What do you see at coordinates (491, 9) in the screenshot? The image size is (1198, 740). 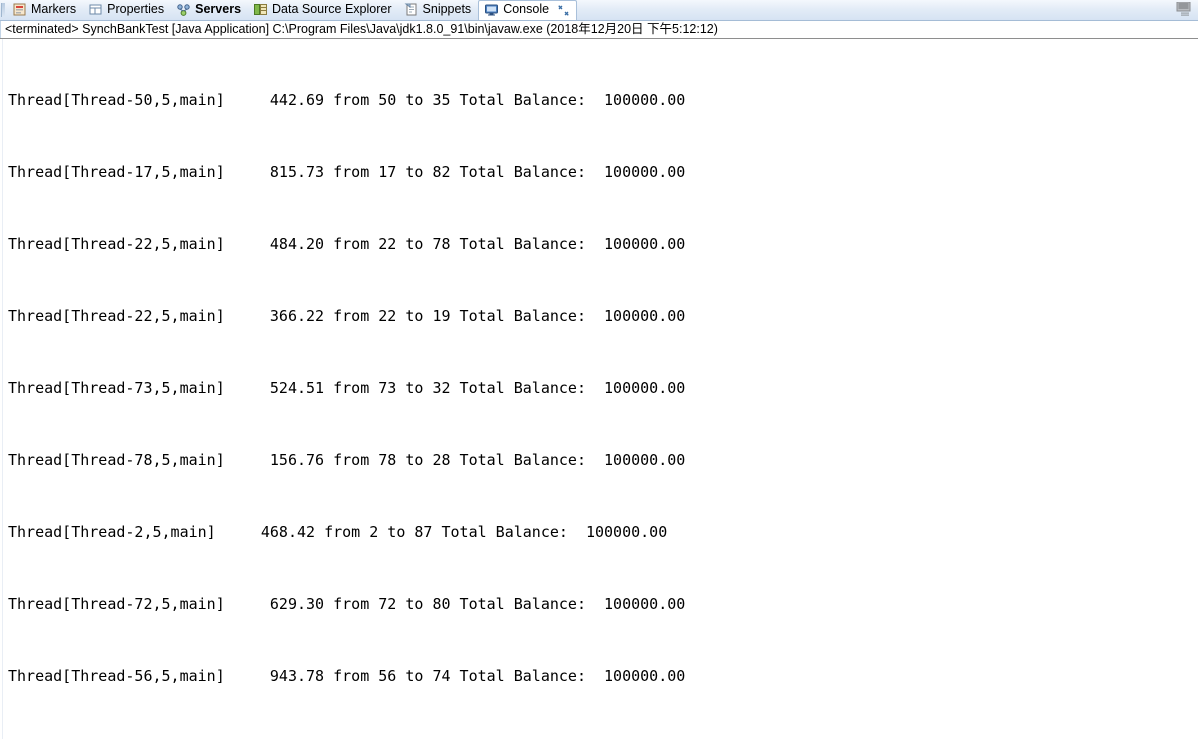 I see `console-icon` at bounding box center [491, 9].